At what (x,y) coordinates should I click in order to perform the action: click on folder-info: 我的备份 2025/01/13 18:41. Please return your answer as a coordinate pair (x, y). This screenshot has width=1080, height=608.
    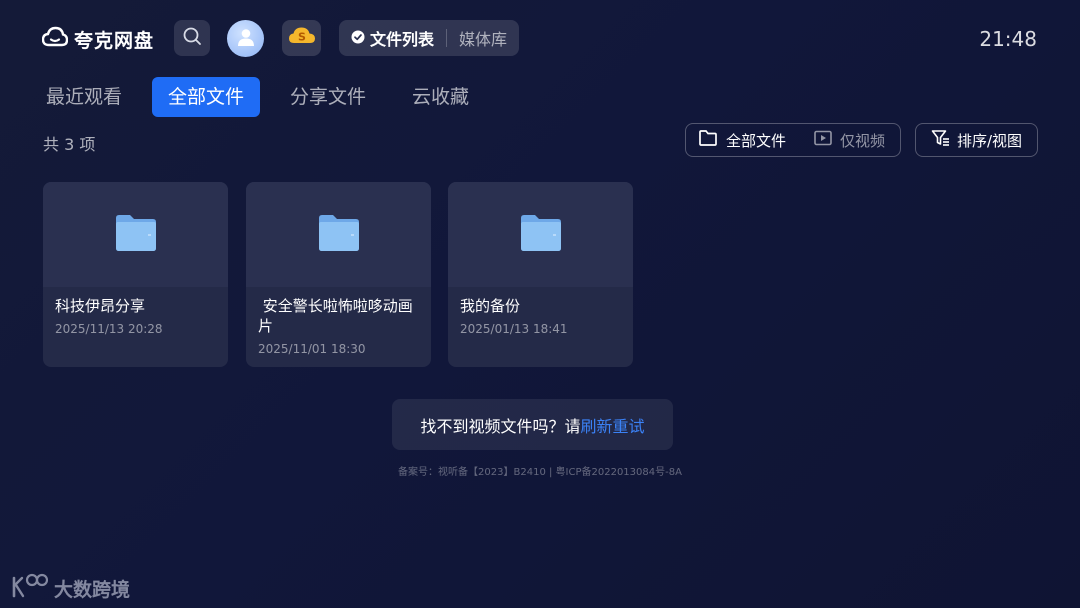
    Looking at the image, I should click on (540, 316).